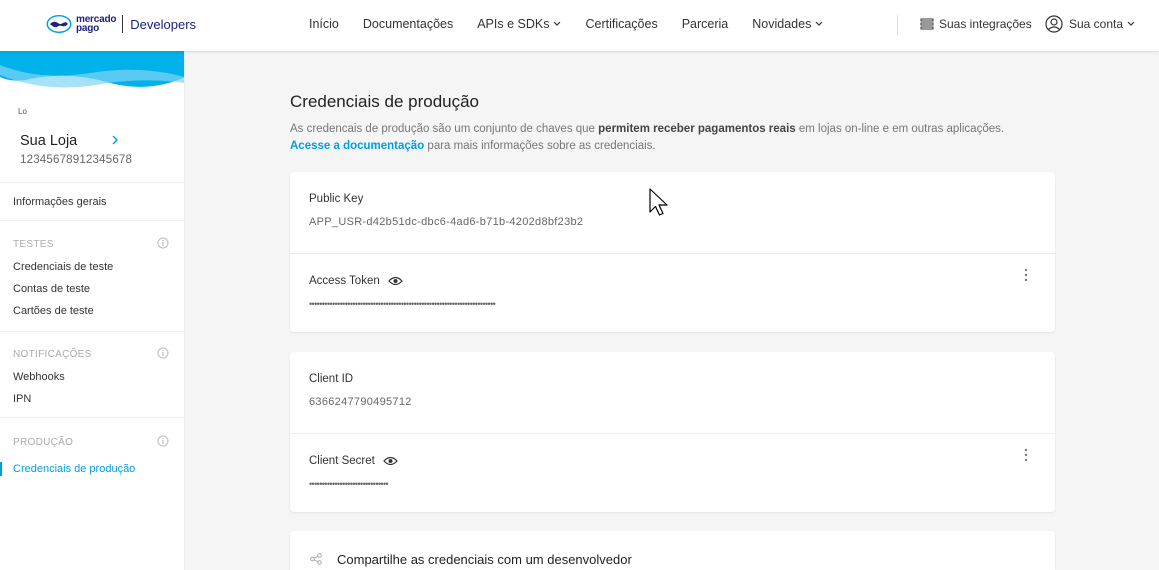 This screenshot has width=1159, height=570. Describe the element at coordinates (63, 267) in the screenshot. I see `sidebar-item-test-credentials: Credenciais de teste` at that location.